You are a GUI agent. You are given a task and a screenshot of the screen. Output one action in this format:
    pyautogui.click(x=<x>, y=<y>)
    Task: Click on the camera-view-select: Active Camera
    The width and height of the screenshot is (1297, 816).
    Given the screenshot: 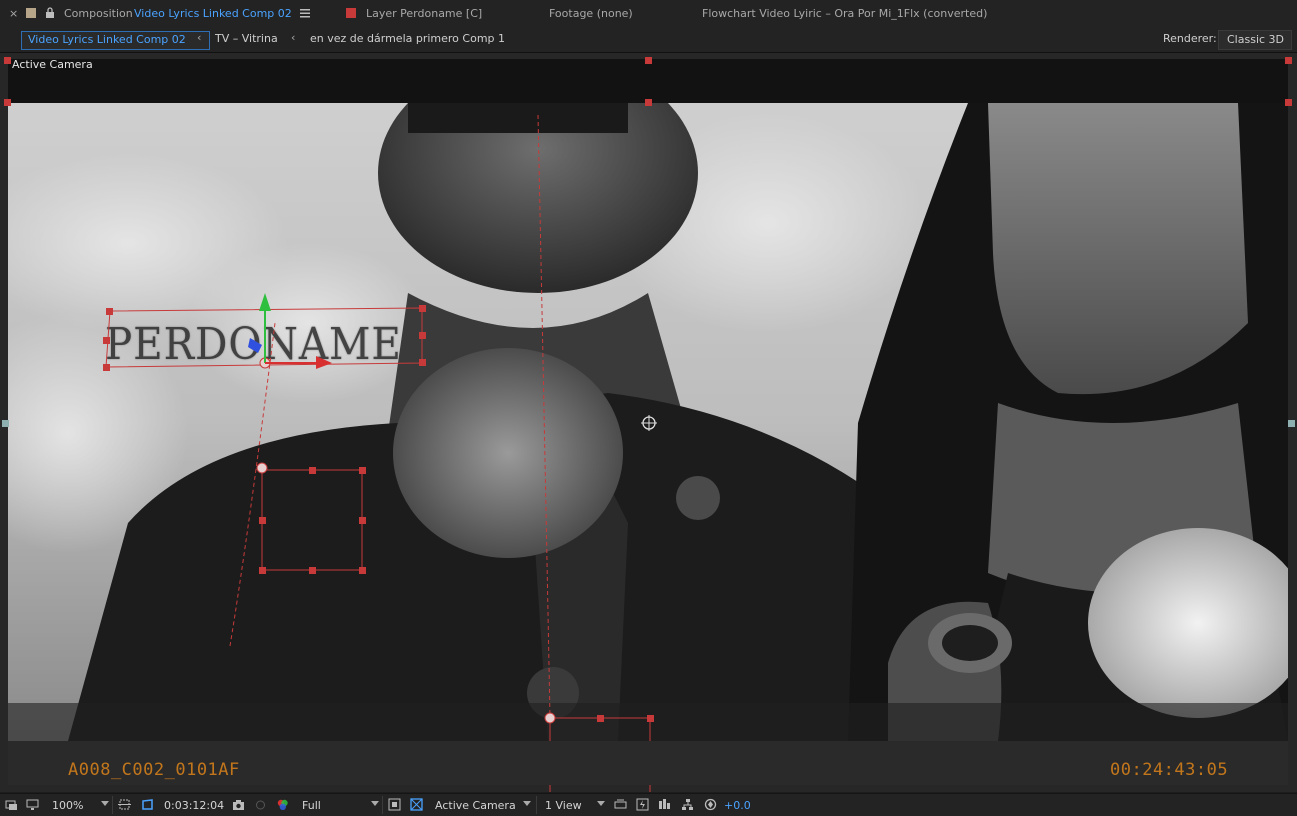 What is the action you would take?
    pyautogui.click(x=475, y=805)
    